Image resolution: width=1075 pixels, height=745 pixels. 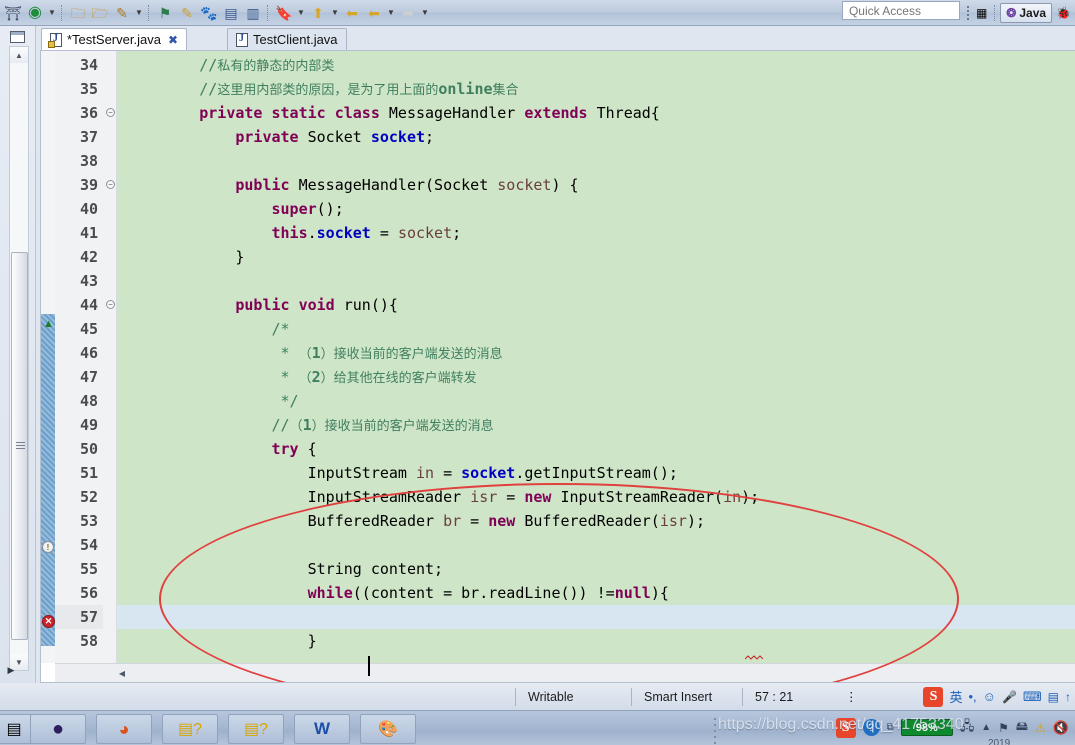 What do you see at coordinates (335, 13) in the screenshot?
I see `up-dropdown-icon: ▼` at bounding box center [335, 13].